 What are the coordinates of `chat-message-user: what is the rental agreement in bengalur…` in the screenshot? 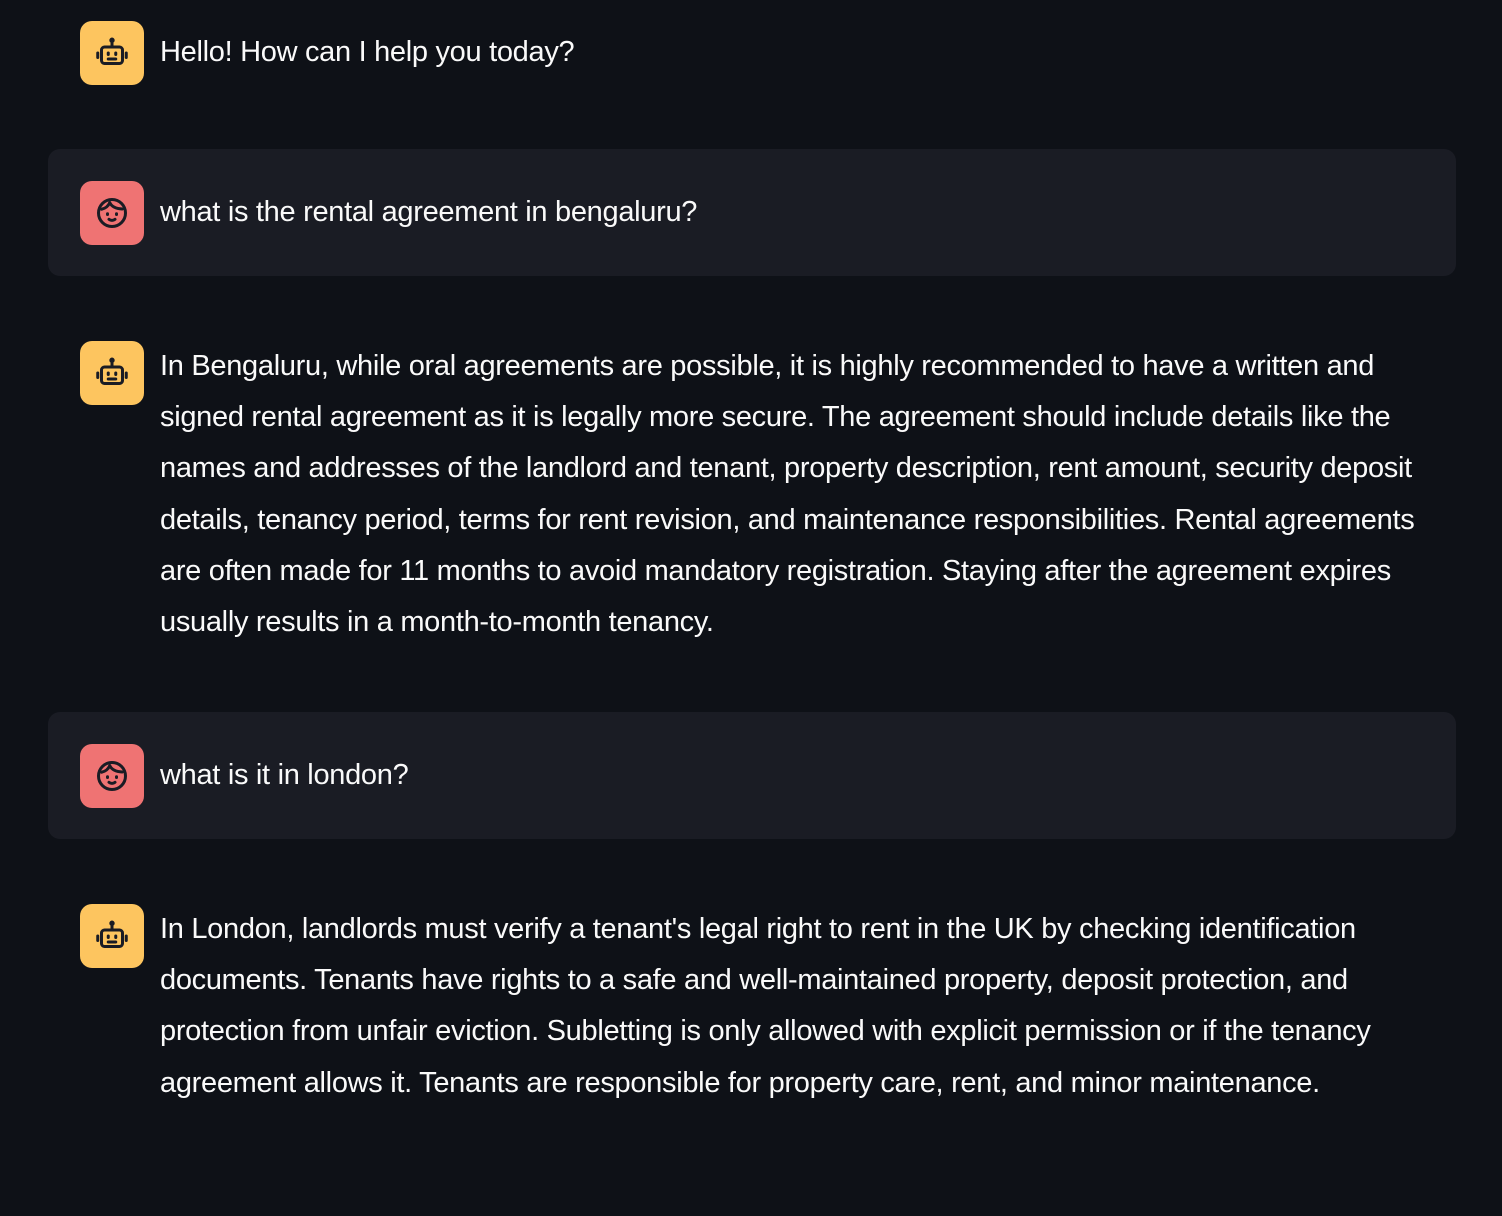 It's located at (752, 212).